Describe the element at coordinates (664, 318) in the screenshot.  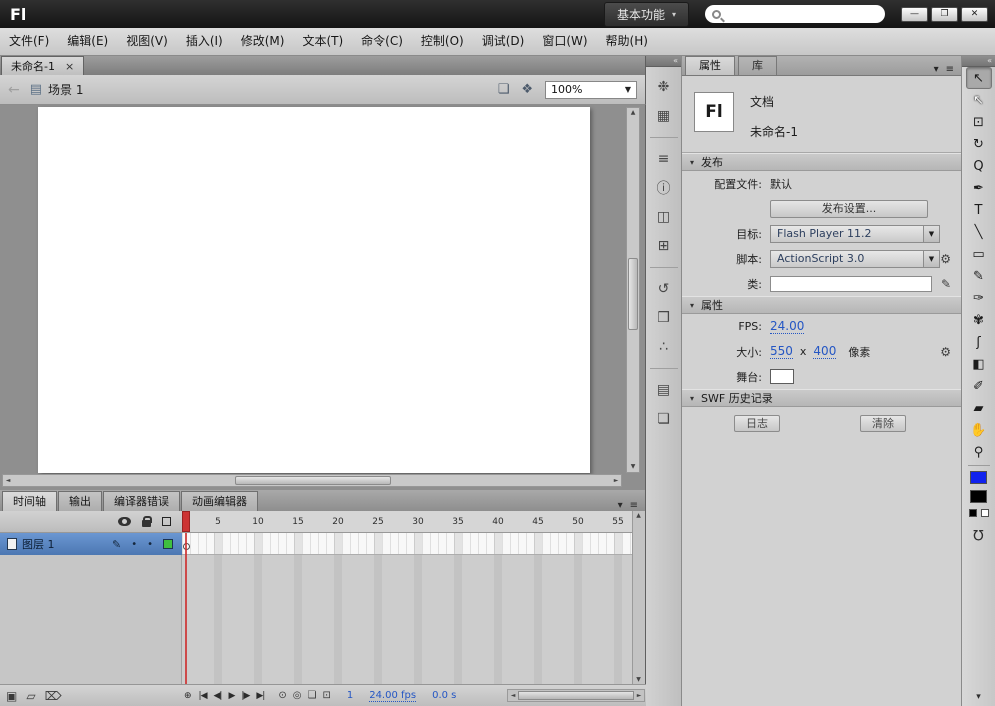
I see `code-snippets-panel-icon: ❒` at that location.